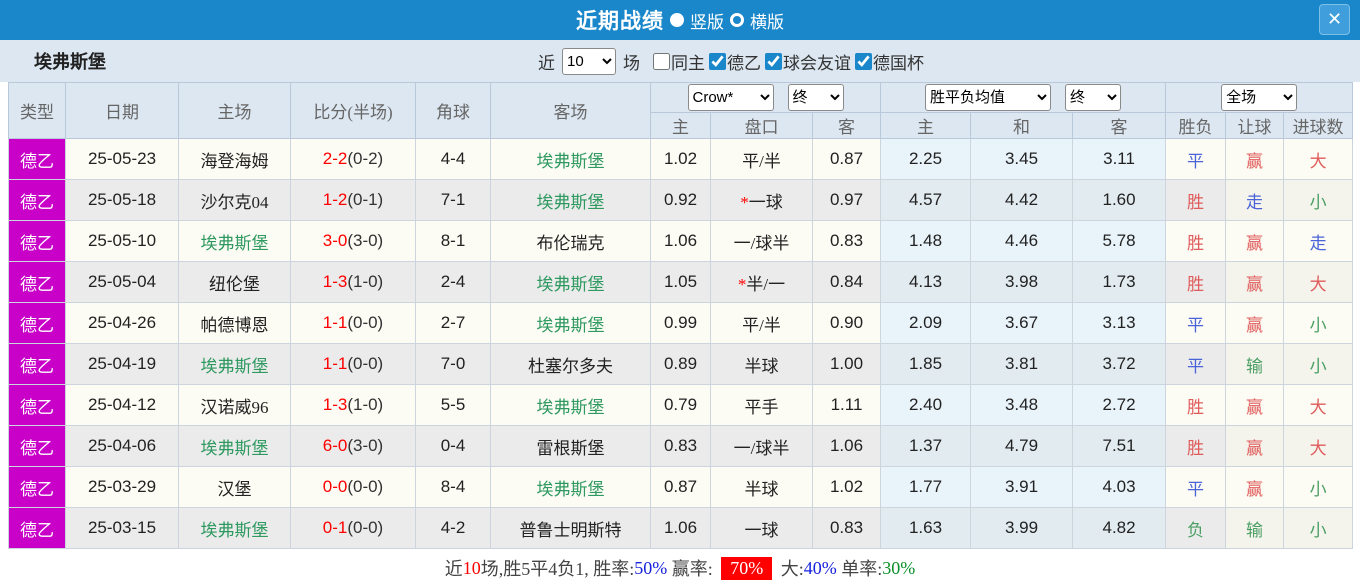  What do you see at coordinates (744, 63) in the screenshot?
I see `filter-label: 德乙` at bounding box center [744, 63].